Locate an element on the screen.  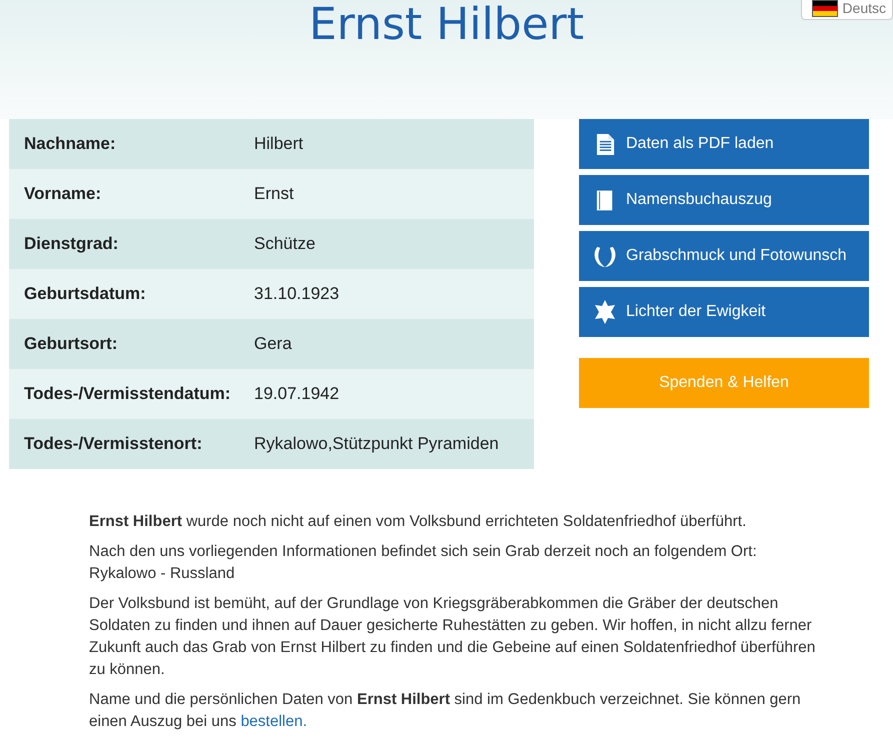
page-title: Ernst Hilbert is located at coordinates (446, 25).